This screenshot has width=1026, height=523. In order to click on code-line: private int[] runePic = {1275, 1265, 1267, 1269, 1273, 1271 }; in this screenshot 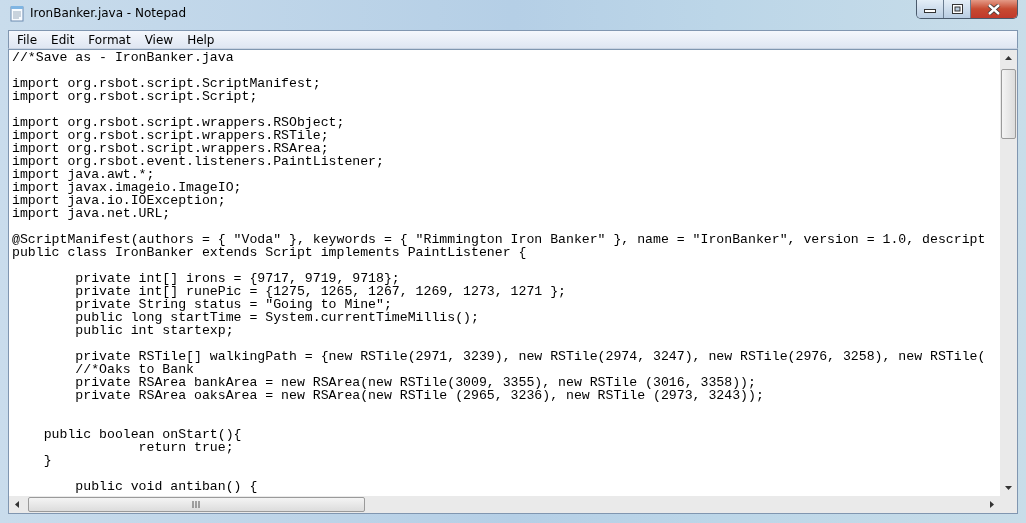, I will do `click(320, 291)`.